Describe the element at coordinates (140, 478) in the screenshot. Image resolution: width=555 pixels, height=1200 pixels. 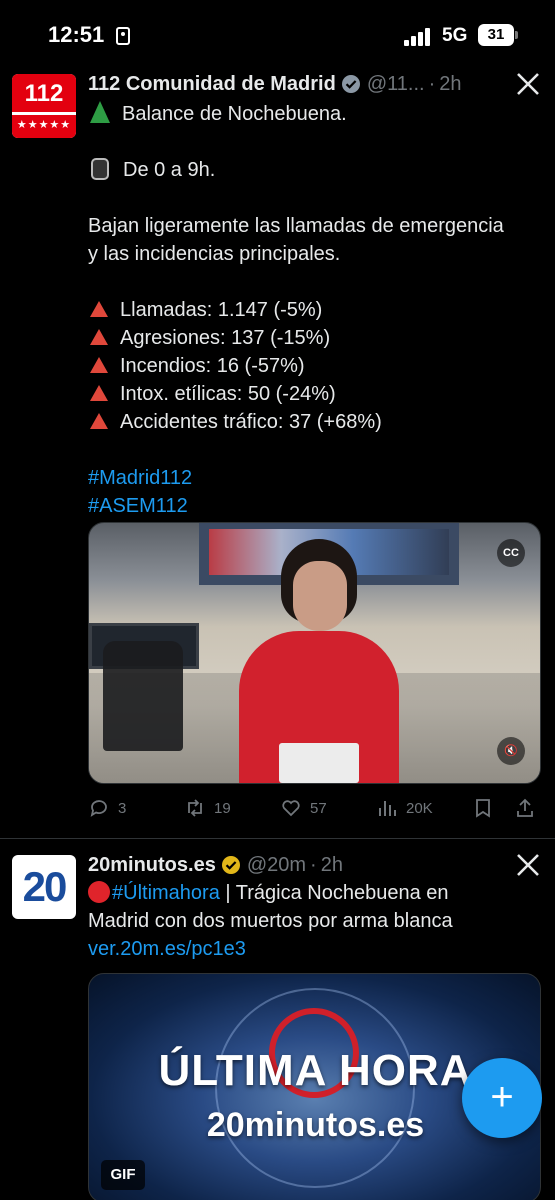
I see `hashtag-link: #Madrid112` at that location.